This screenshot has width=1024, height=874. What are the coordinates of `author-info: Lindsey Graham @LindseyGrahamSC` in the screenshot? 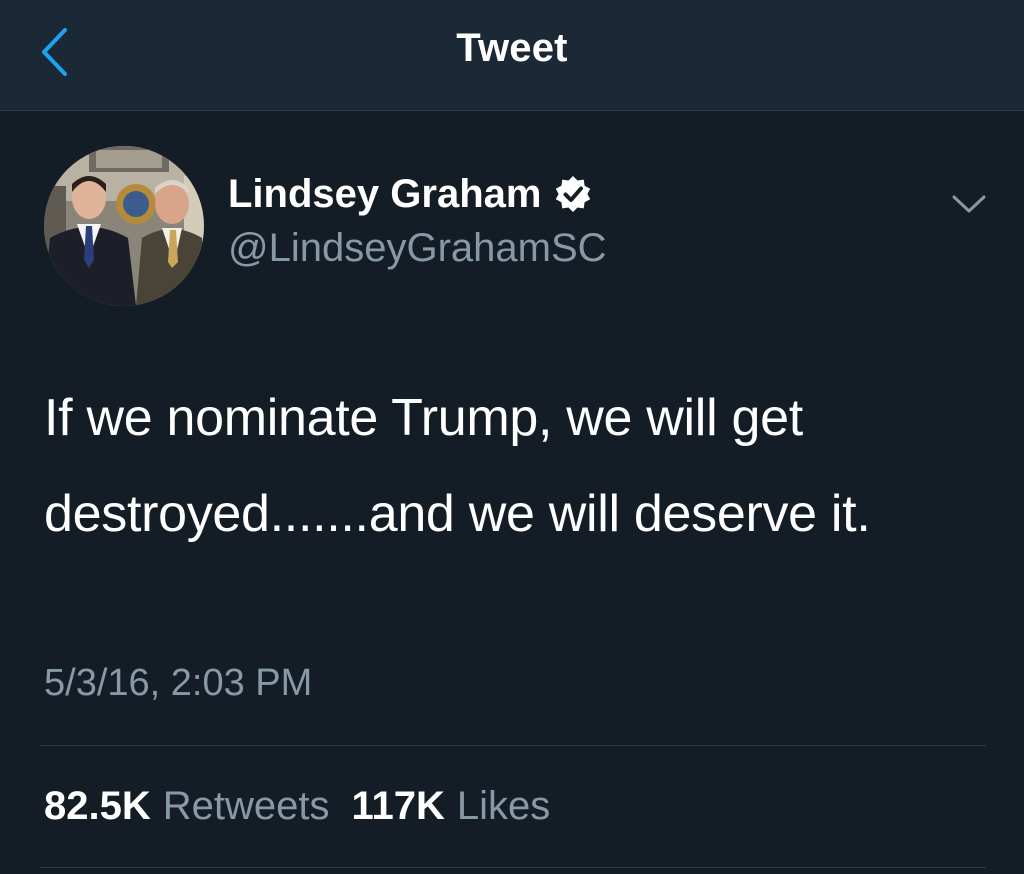 It's located at (417, 219).